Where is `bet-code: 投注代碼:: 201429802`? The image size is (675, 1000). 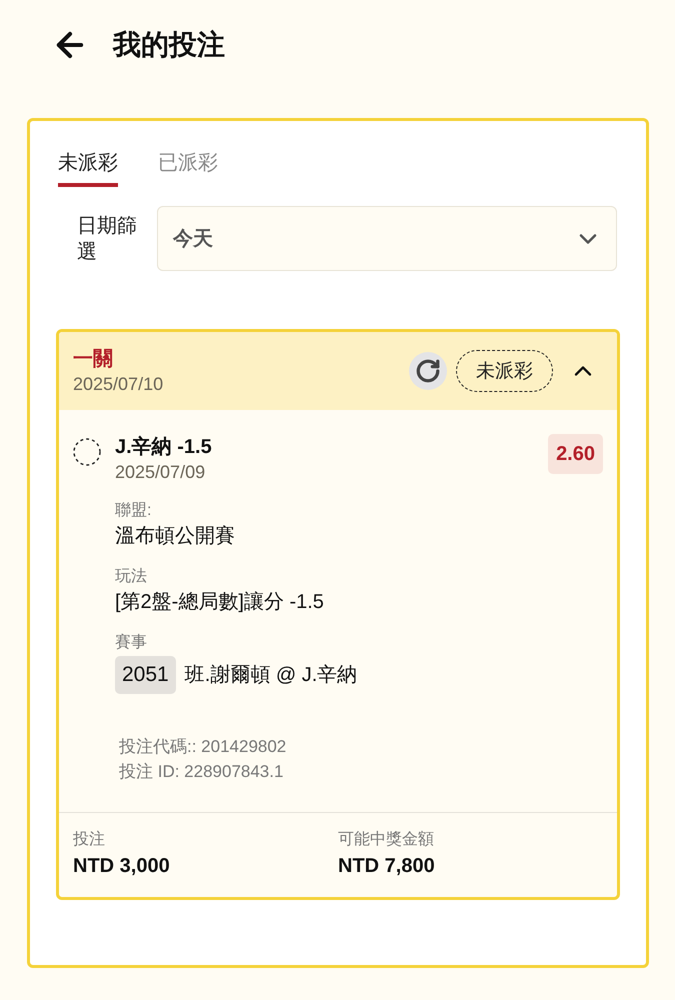 bet-code: 投注代碼:: 201429802 is located at coordinates (202, 747).